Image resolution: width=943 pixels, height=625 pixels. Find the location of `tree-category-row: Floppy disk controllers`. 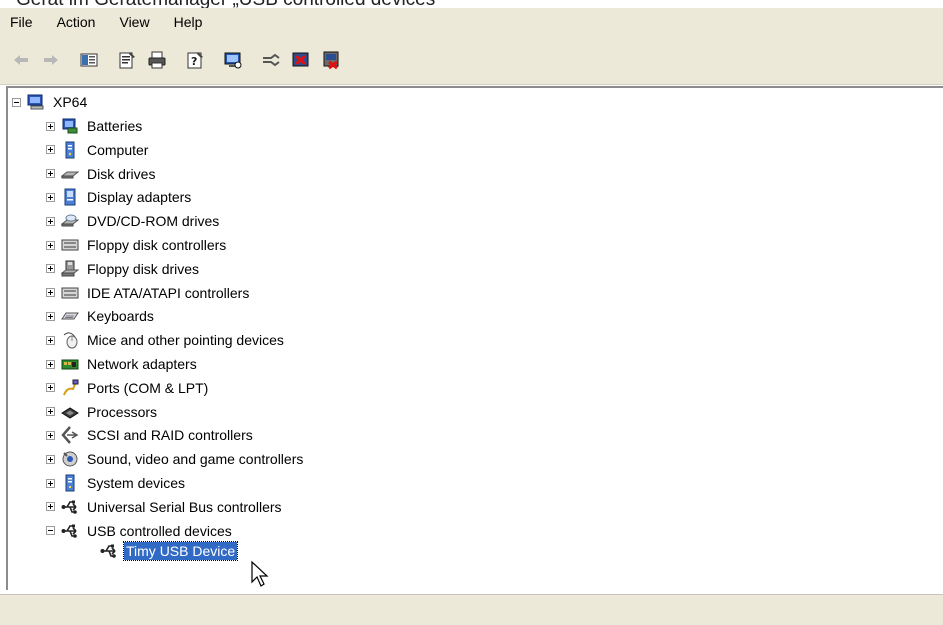

tree-category-row: Floppy disk controllers is located at coordinates (137, 245).